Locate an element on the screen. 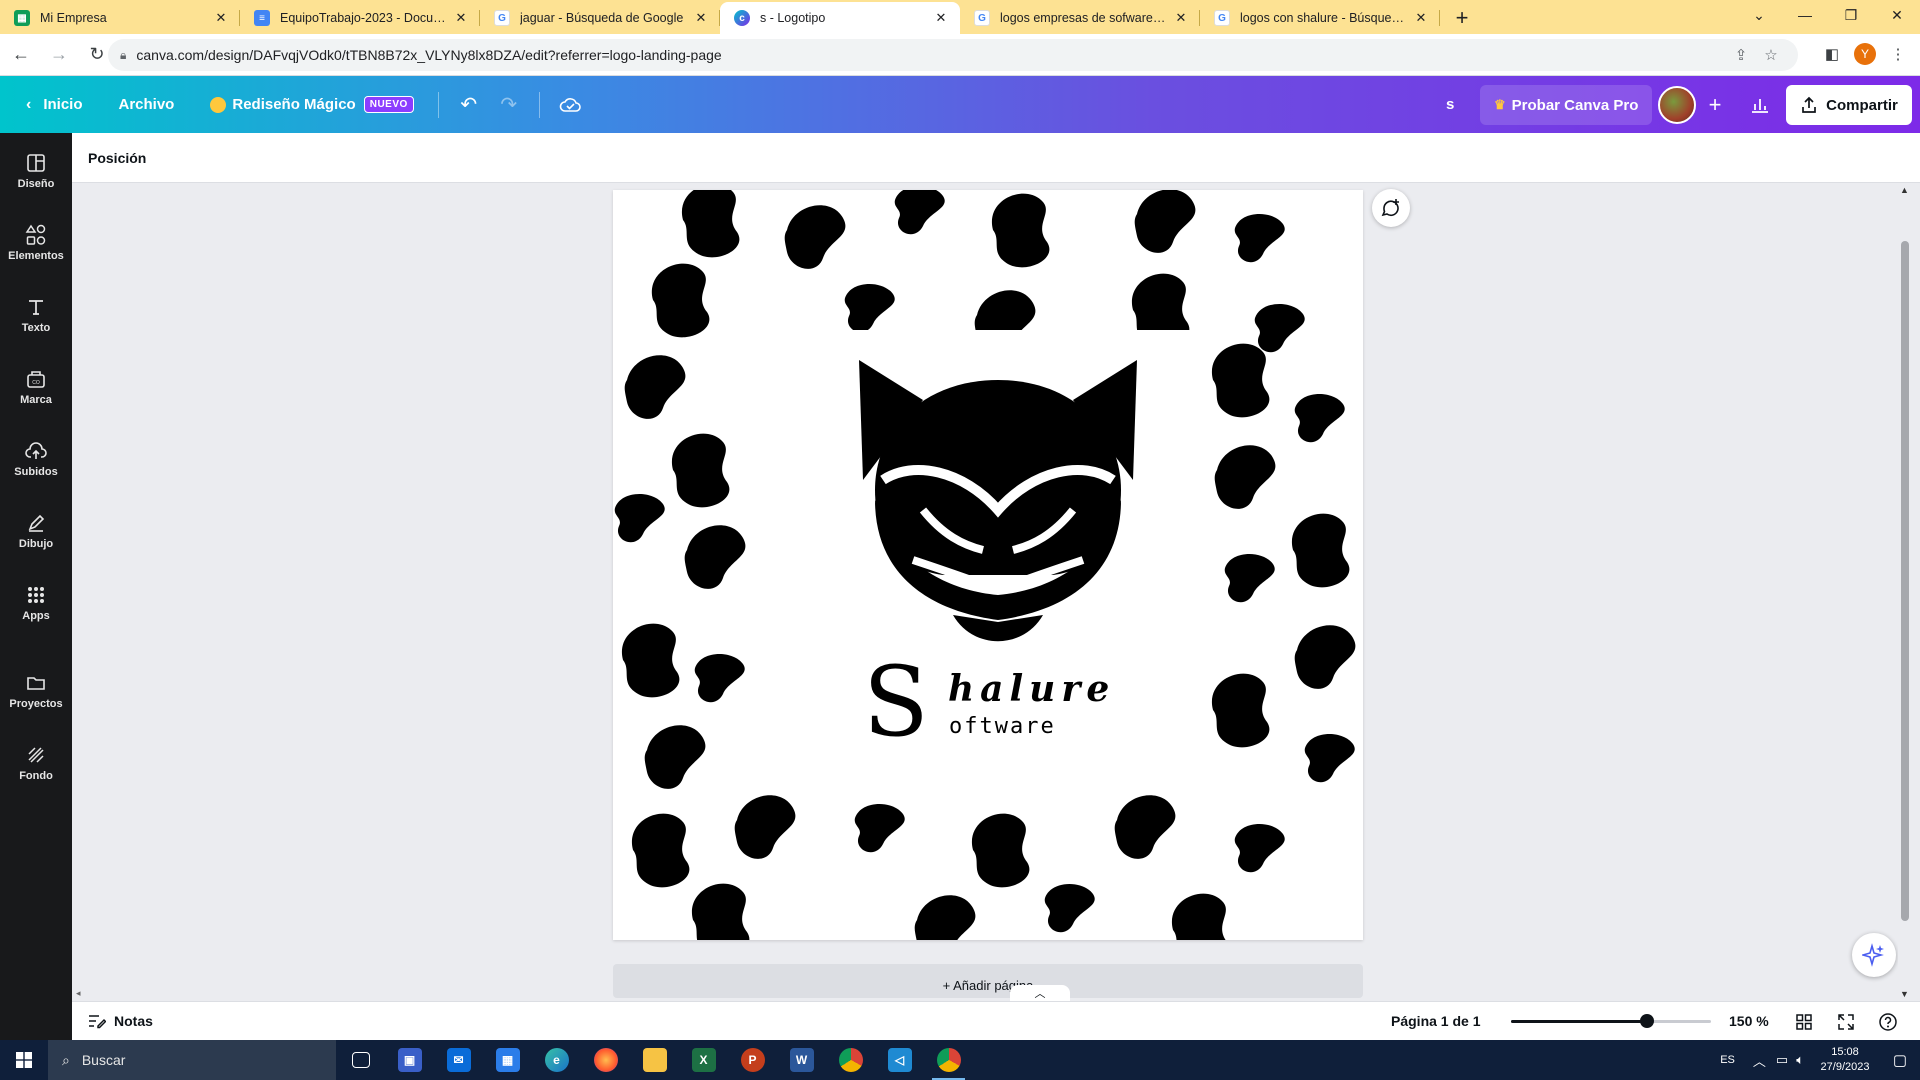 This screenshot has width=1920, height=1080. share-page-icon: ⇪ is located at coordinates (1741, 55).